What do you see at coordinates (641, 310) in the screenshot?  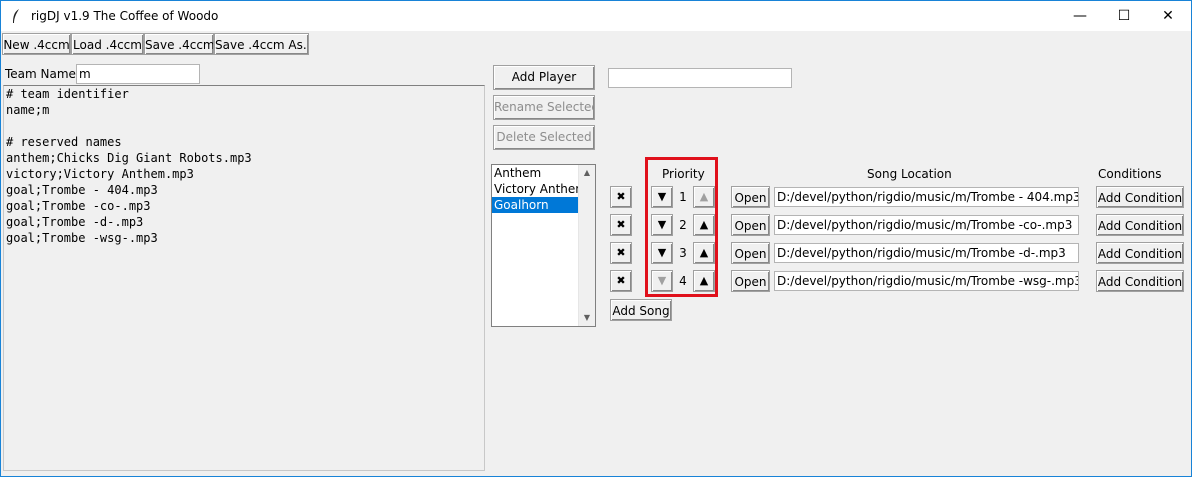 I see `add-song-button: Add Song` at bounding box center [641, 310].